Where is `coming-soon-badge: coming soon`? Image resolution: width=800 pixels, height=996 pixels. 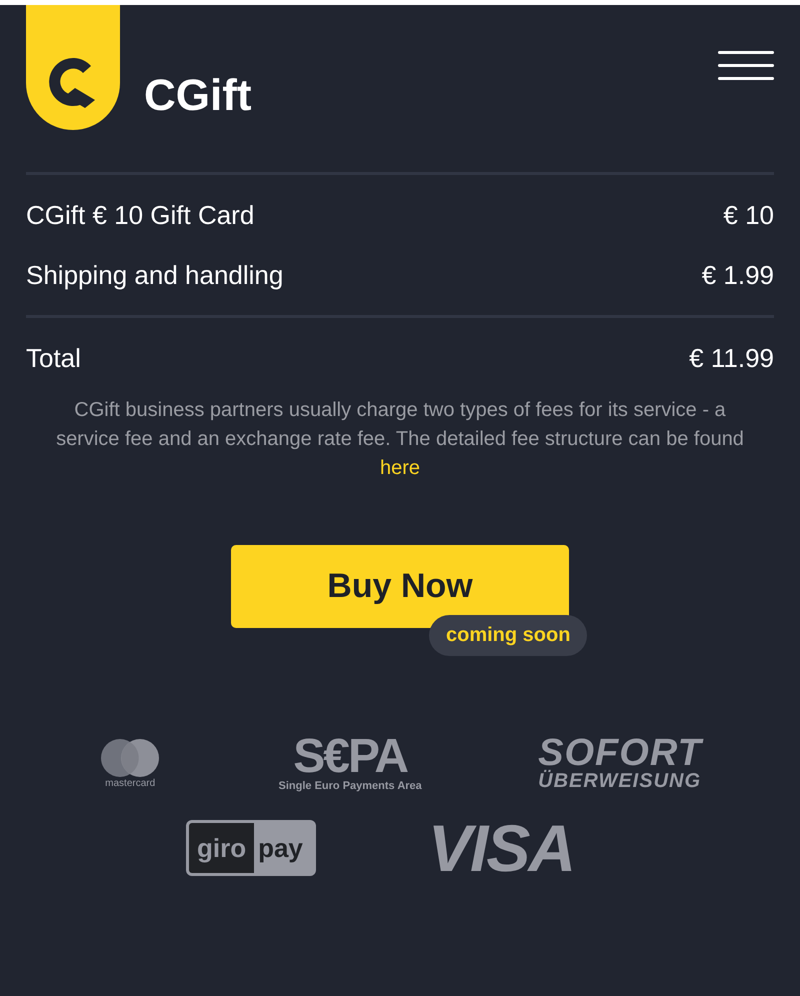 coming-soon-badge: coming soon is located at coordinates (508, 635).